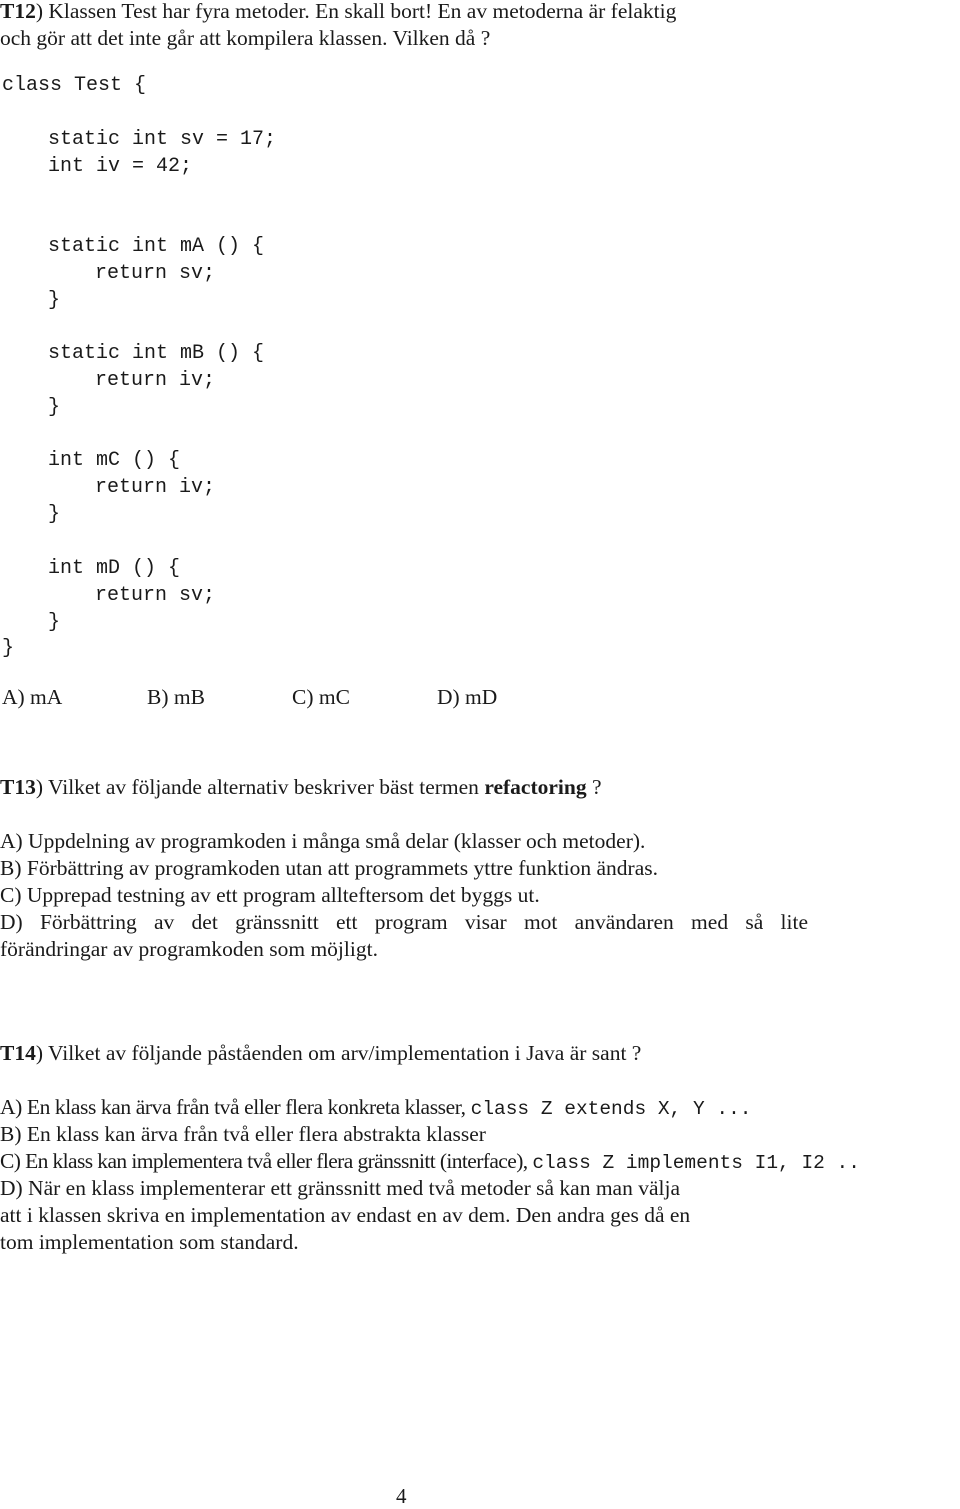 The image size is (960, 1509). I want to click on t13-term: refactoring, so click(535, 787).